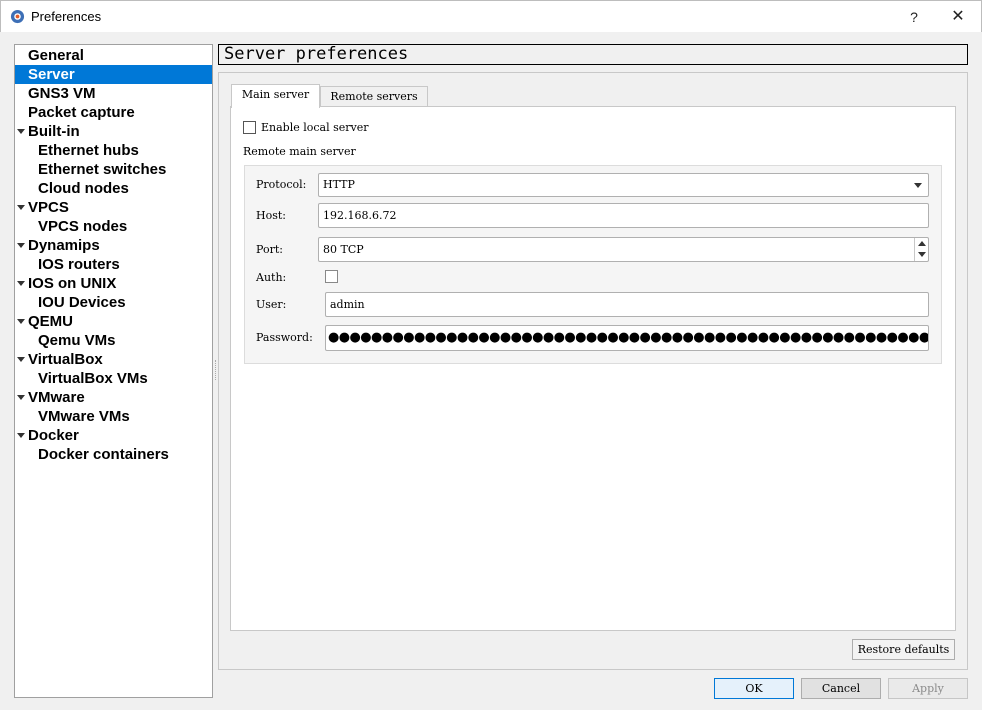 This screenshot has width=982, height=710. I want to click on sidebar-item-qemu-vms: Qemu VMs, so click(113, 340).